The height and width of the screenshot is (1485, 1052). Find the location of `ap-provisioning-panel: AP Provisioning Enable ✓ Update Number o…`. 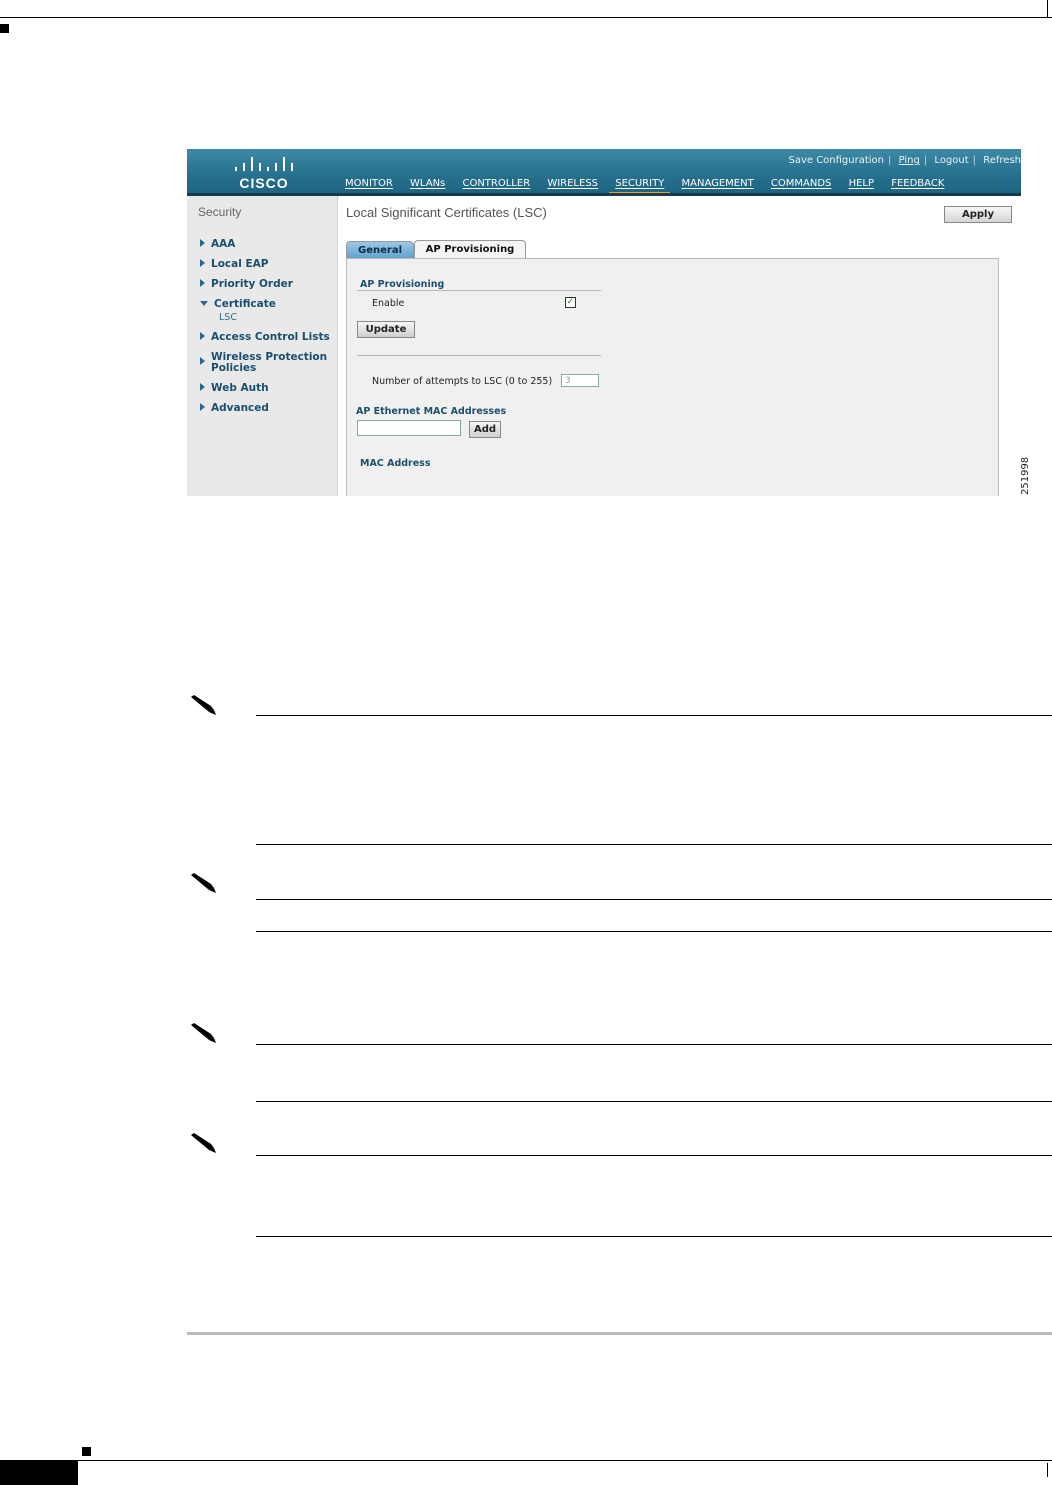

ap-provisioning-panel: AP Provisioning Enable ✓ Update Number o… is located at coordinates (672, 377).